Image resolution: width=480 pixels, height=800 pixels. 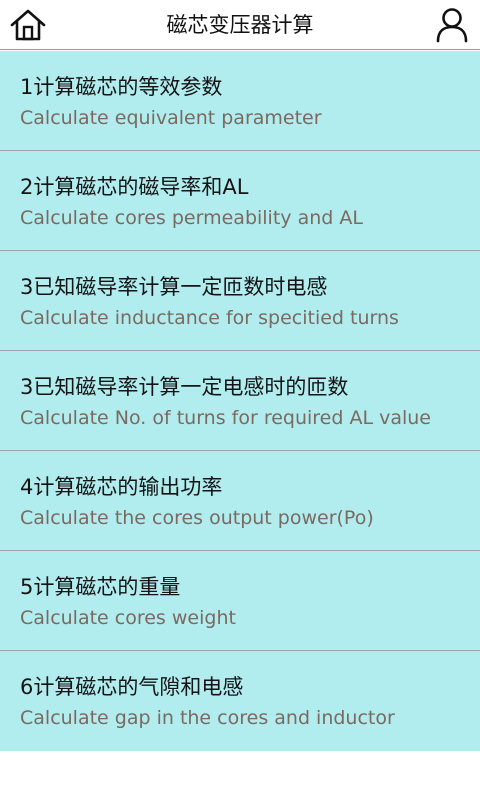 What do you see at coordinates (197, 518) in the screenshot?
I see `menu-item-subtitle: Calculate the cores output power(Po)` at bounding box center [197, 518].